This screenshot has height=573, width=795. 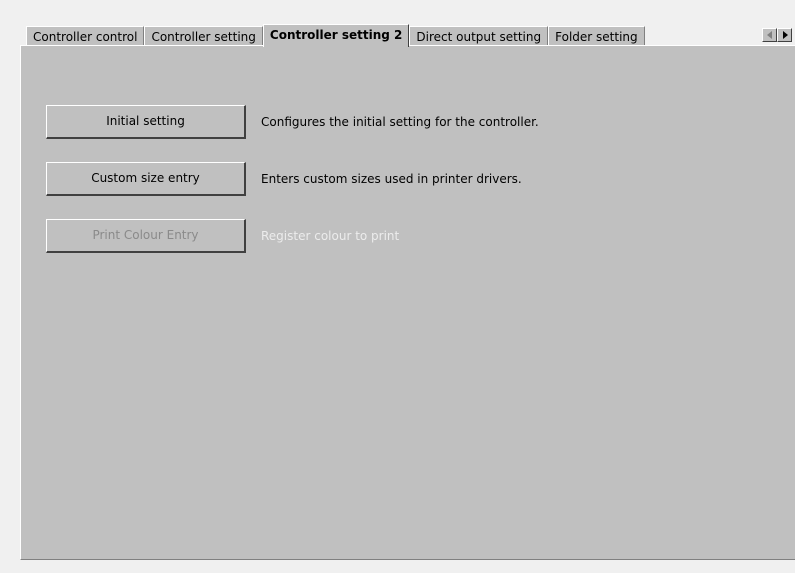 What do you see at coordinates (330, 236) in the screenshot?
I see `print-colour-entry-description: Register colour to print` at bounding box center [330, 236].